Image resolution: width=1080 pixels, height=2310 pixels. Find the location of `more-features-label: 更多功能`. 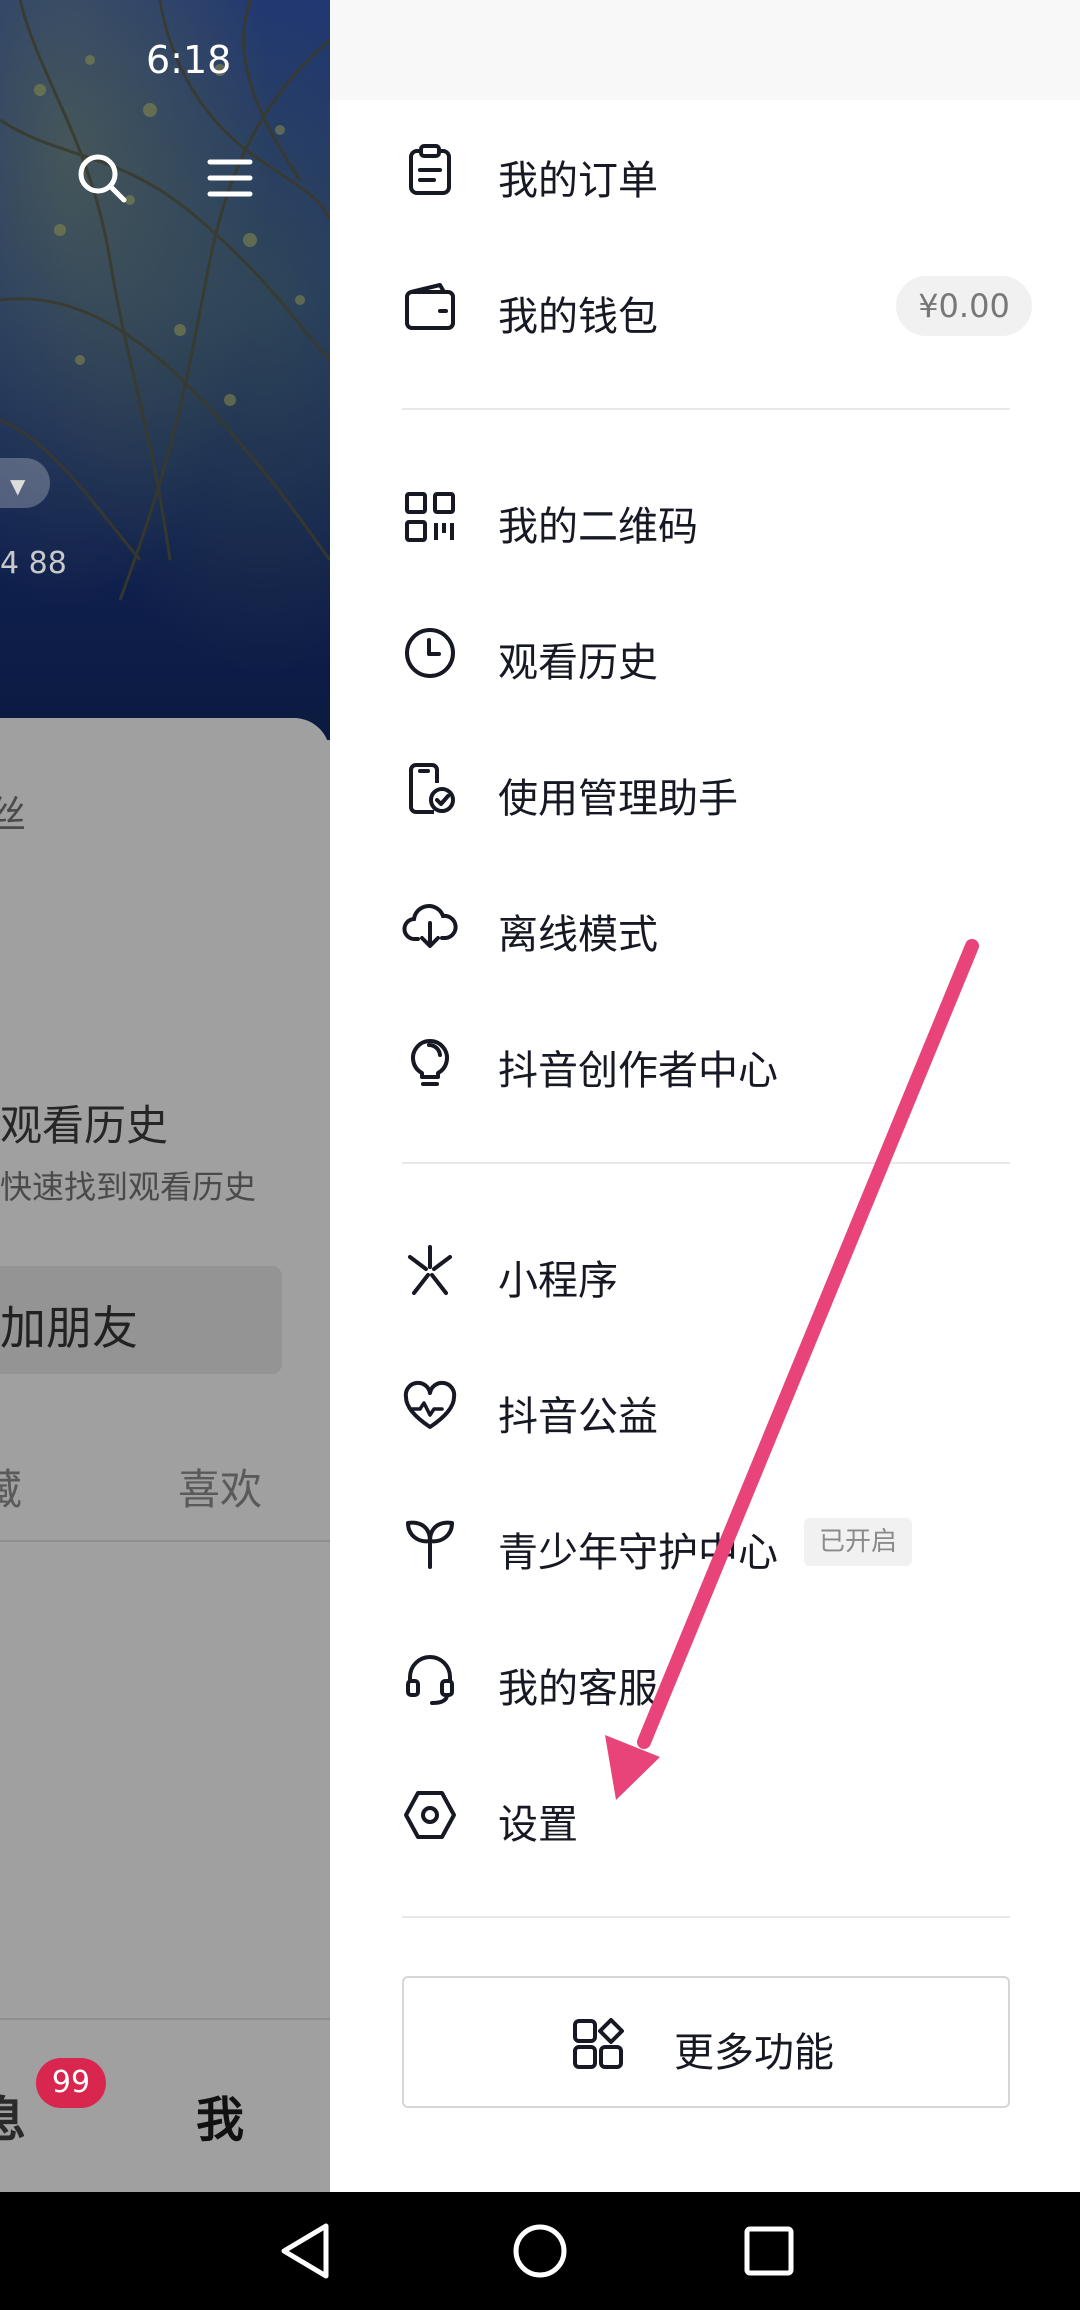

more-features-label: 更多功能 is located at coordinates (754, 2053).